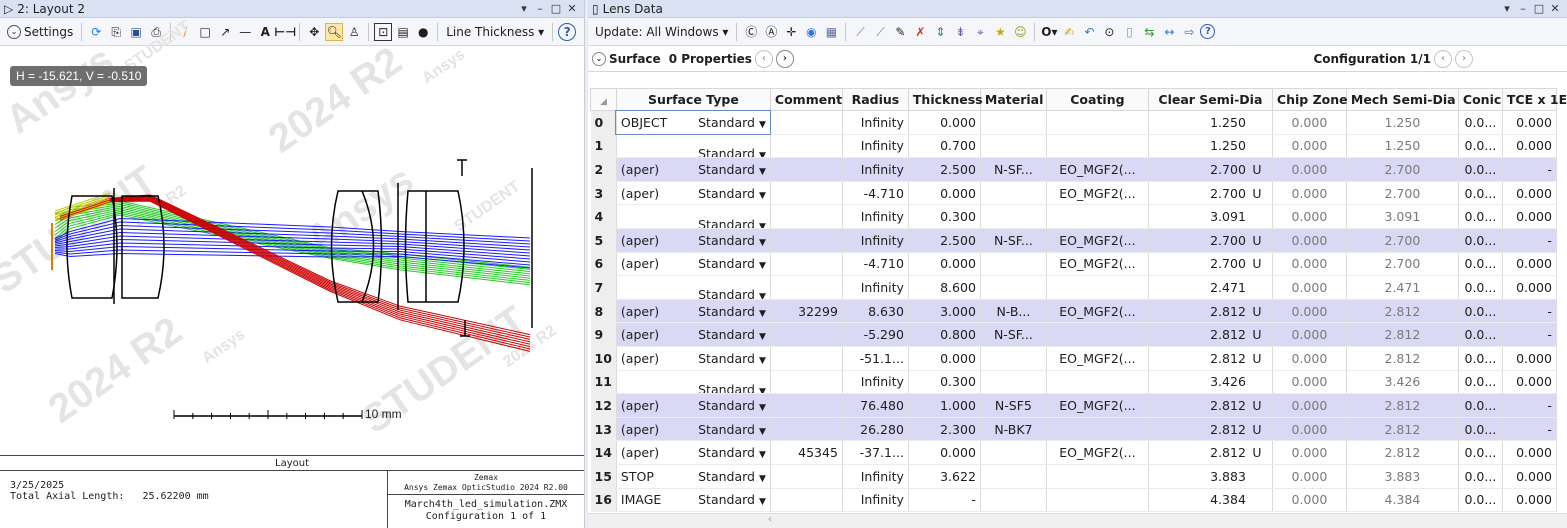  What do you see at coordinates (1480, 99) in the screenshot?
I see `column-header: Conic` at bounding box center [1480, 99].